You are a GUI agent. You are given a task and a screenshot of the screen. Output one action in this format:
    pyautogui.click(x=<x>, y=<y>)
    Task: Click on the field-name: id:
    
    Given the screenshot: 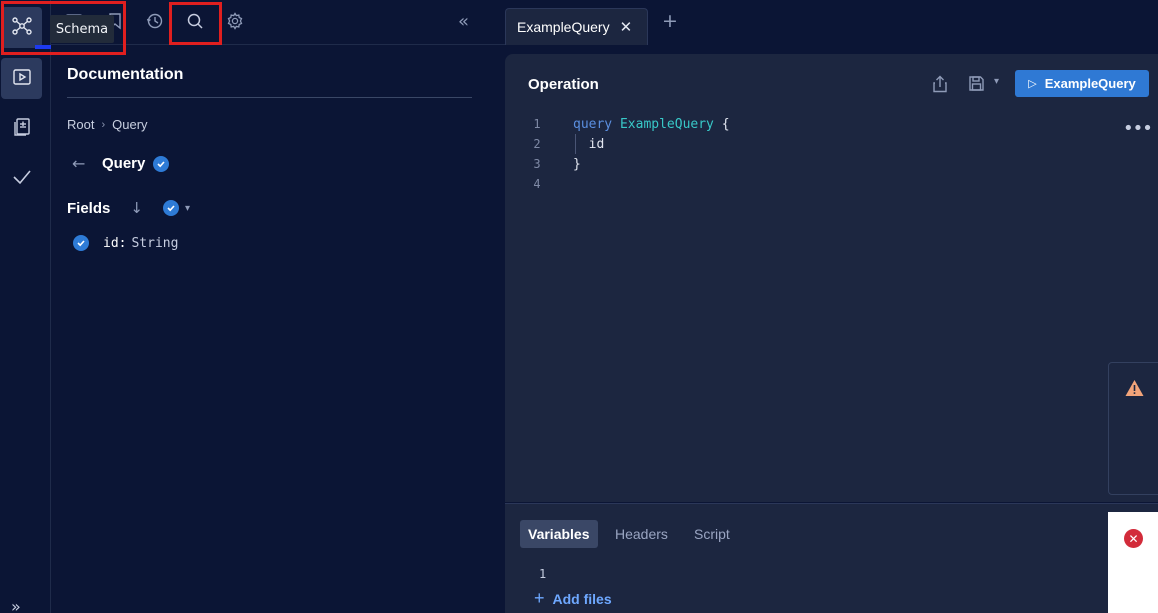 What is the action you would take?
    pyautogui.click(x=114, y=243)
    